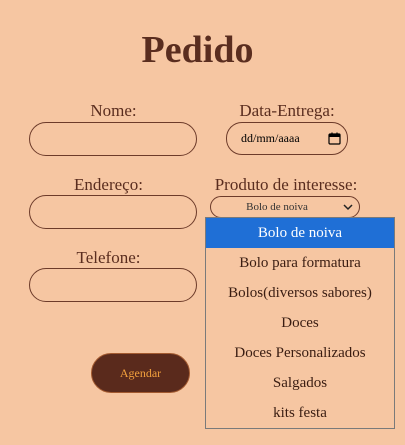  I want to click on telefone-input, so click(113, 285).